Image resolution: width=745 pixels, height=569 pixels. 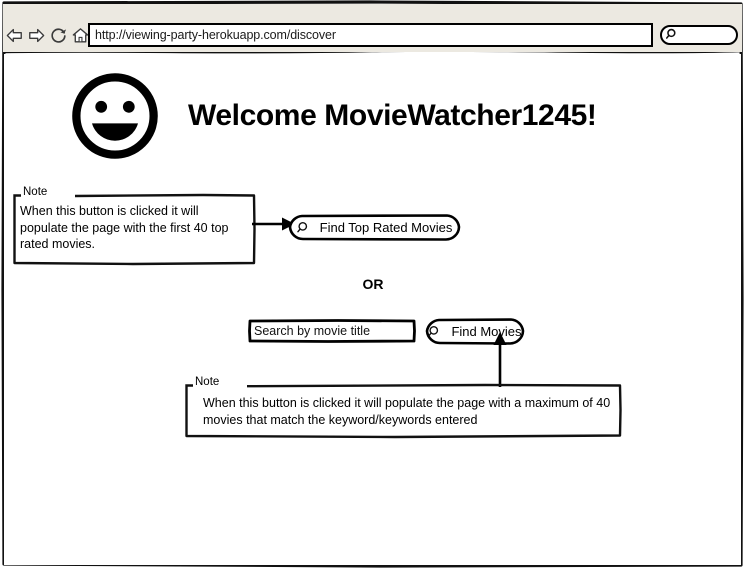 I want to click on back-arrow-icon, so click(x=14, y=35).